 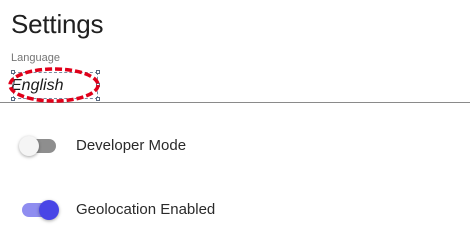 I want to click on resize-handle-top-right, so click(x=98, y=72).